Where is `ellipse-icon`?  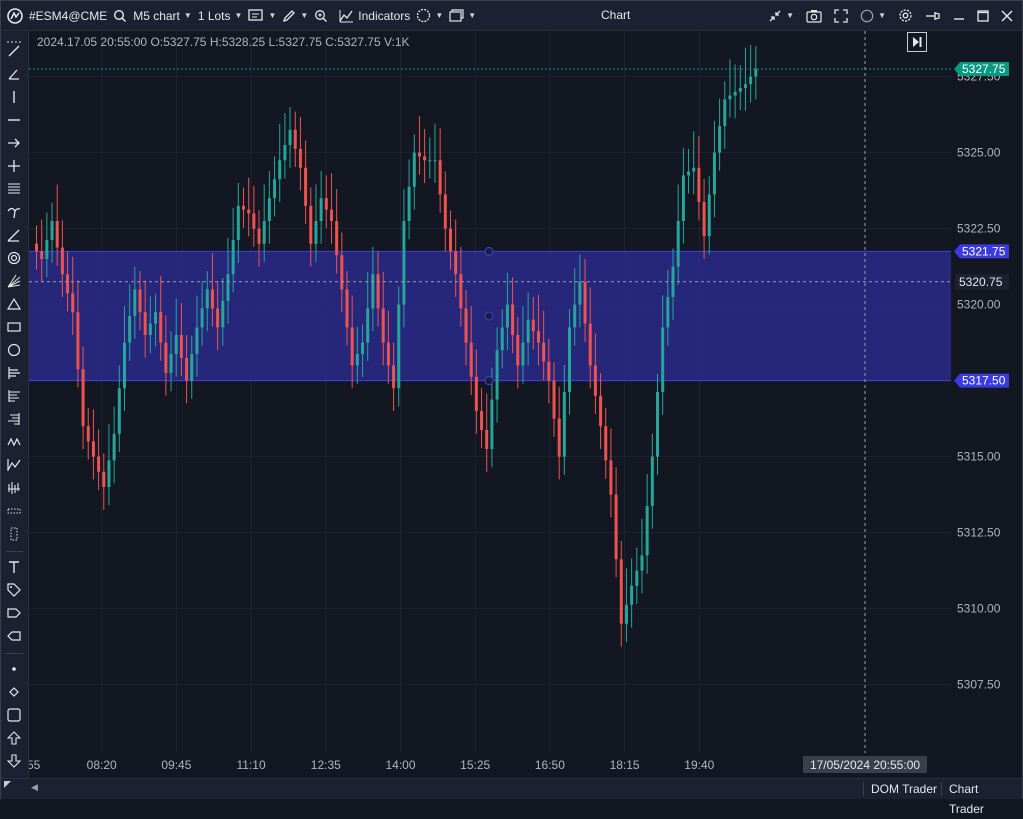
ellipse-icon is located at coordinates (14, 350).